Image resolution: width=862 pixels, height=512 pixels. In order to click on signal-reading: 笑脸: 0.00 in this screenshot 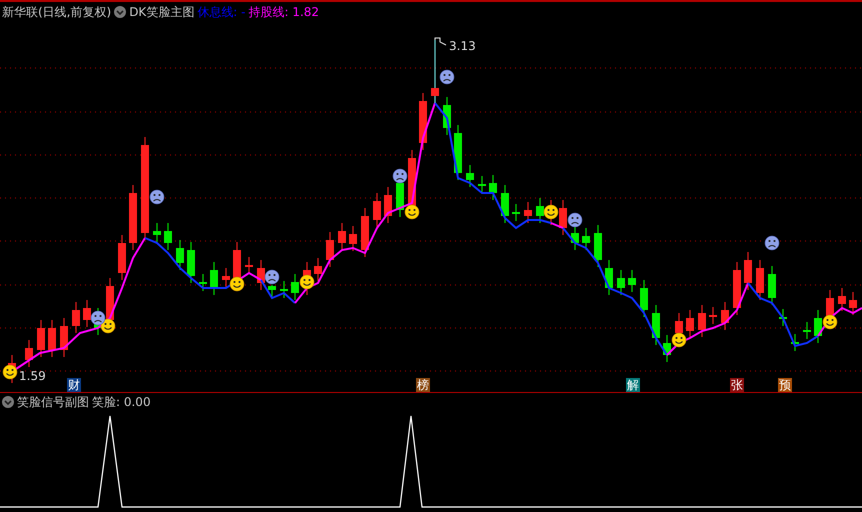, I will do `click(121, 402)`.